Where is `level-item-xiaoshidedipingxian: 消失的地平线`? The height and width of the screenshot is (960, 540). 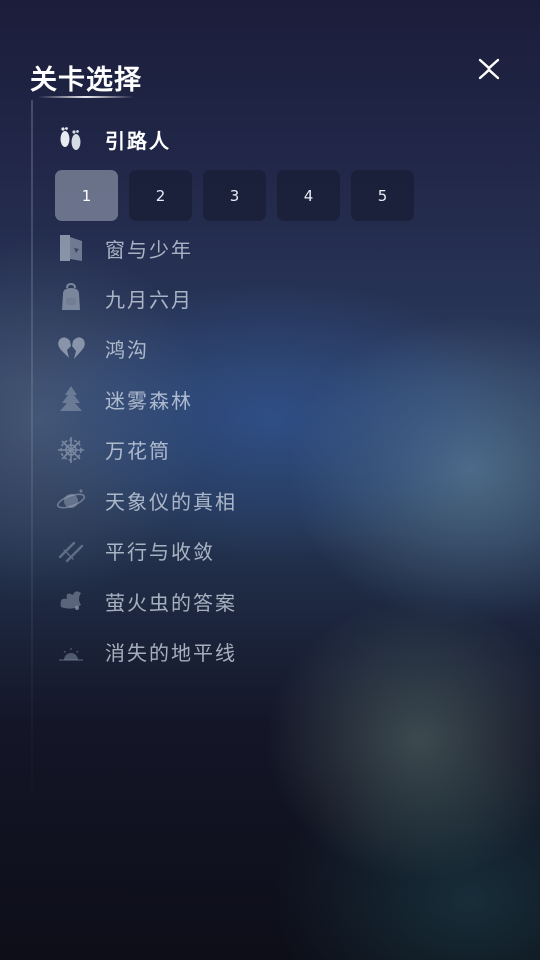 level-item-xiaoshidedipingxian: 消失的地平线 is located at coordinates (274, 652).